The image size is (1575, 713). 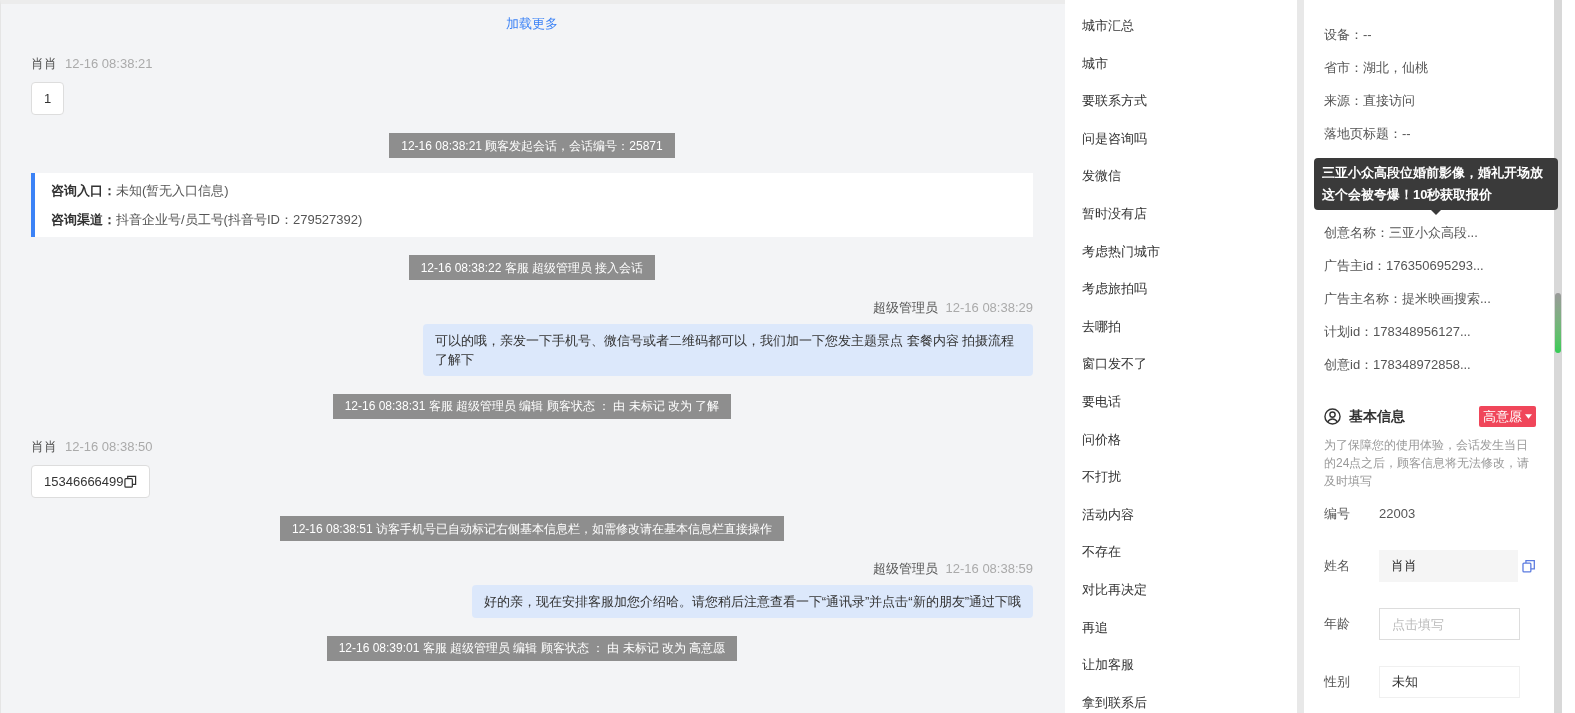 I want to click on system-notice: 12-16 08:38:22 客服 超级管理员 接入会话, so click(x=532, y=267).